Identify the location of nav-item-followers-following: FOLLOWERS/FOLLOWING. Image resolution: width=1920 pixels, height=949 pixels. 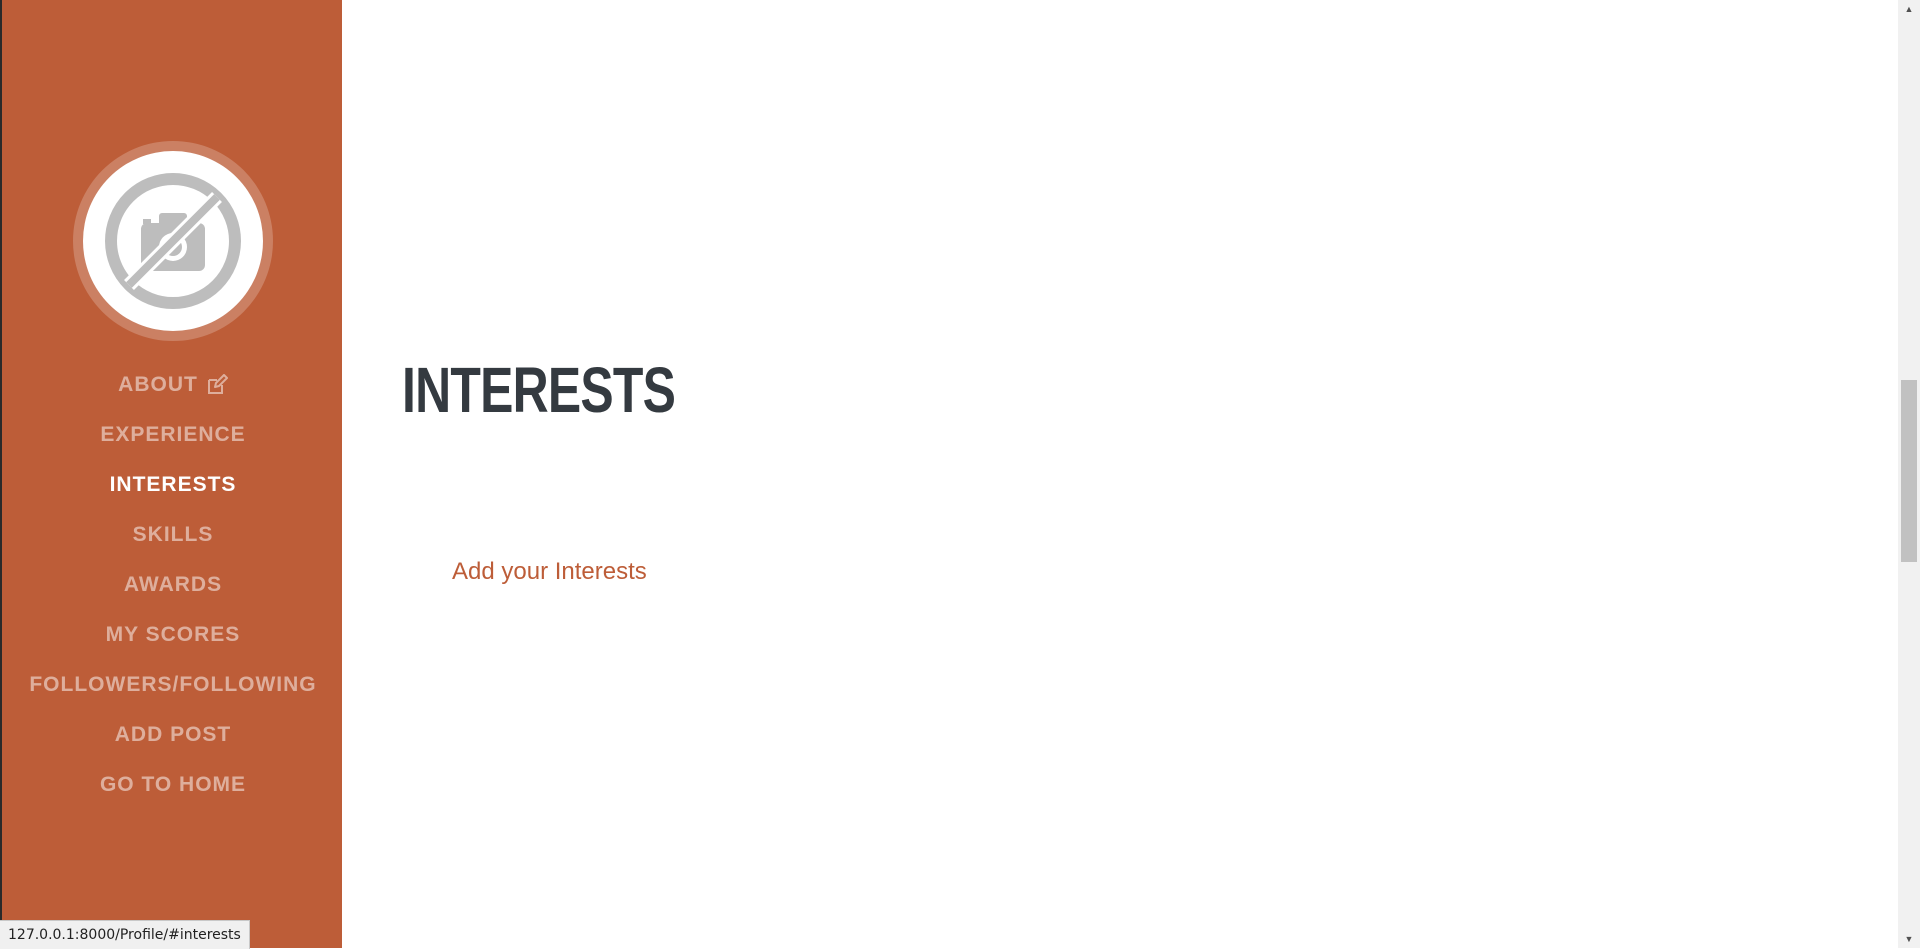
(173, 685).